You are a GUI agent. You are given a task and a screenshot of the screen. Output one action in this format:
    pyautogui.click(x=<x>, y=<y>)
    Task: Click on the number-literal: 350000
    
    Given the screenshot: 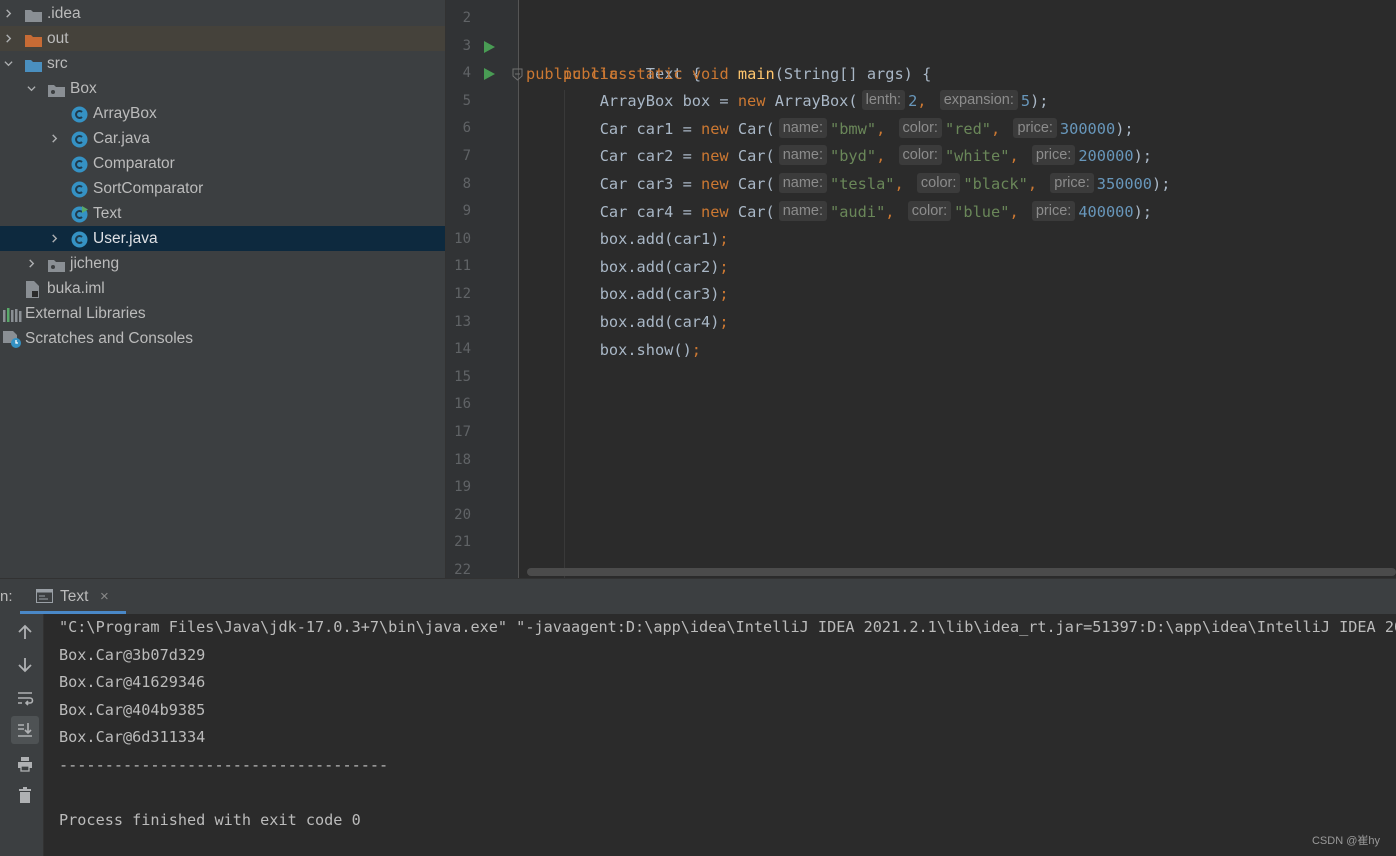 What is the action you would take?
    pyautogui.click(x=1124, y=184)
    